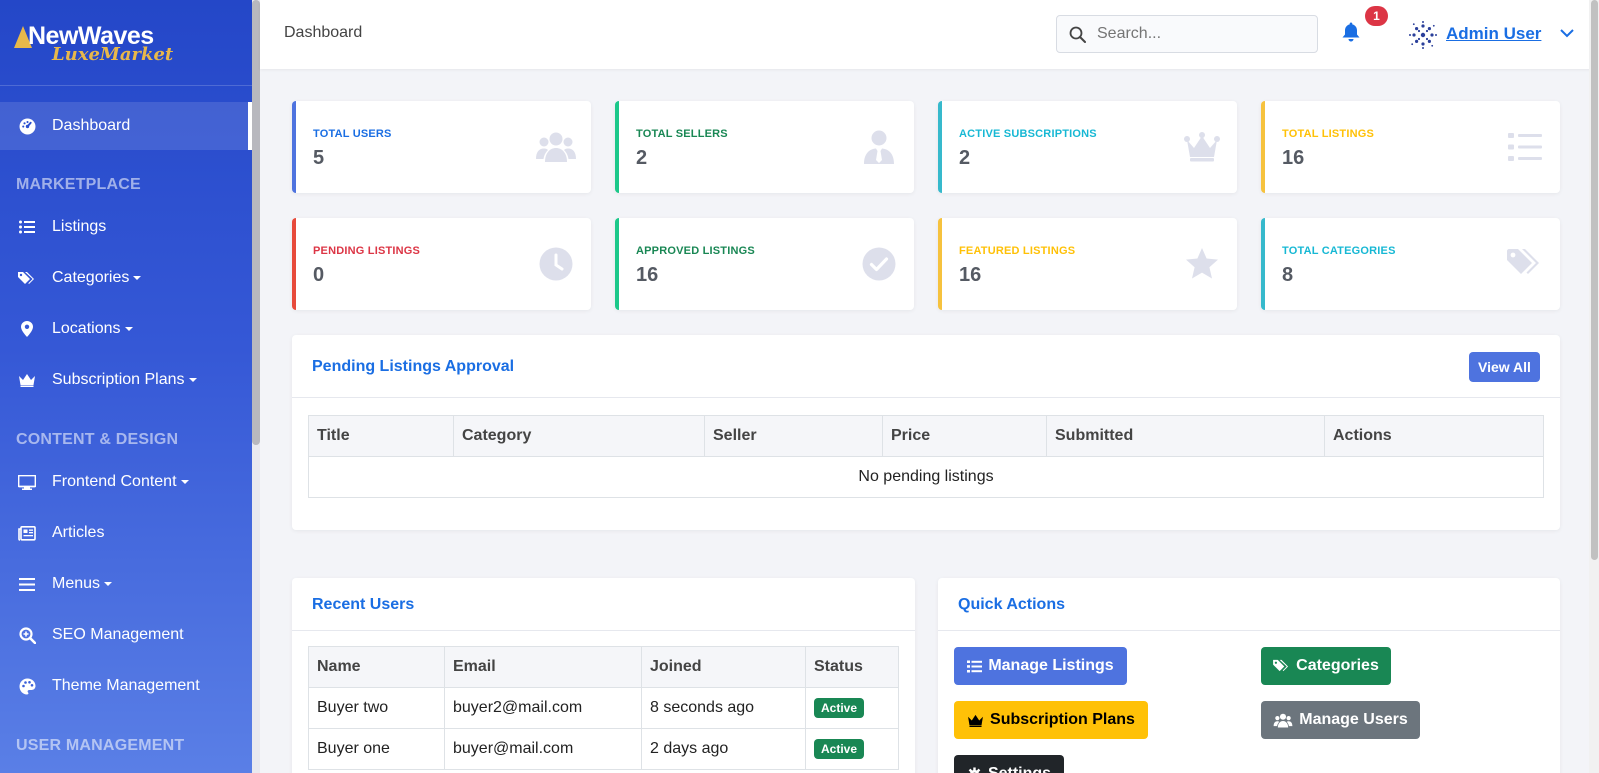  I want to click on table-header-row: Name Email Joined Status, so click(603, 667).